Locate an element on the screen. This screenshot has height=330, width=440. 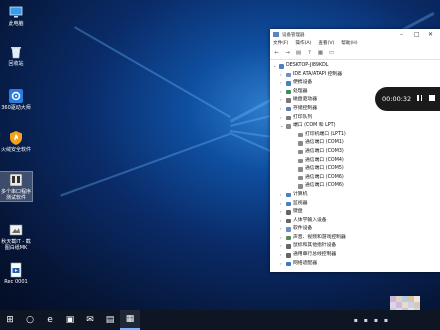
tree-item-label: 磁盘驱动器 is located at coordinates (305, 100).